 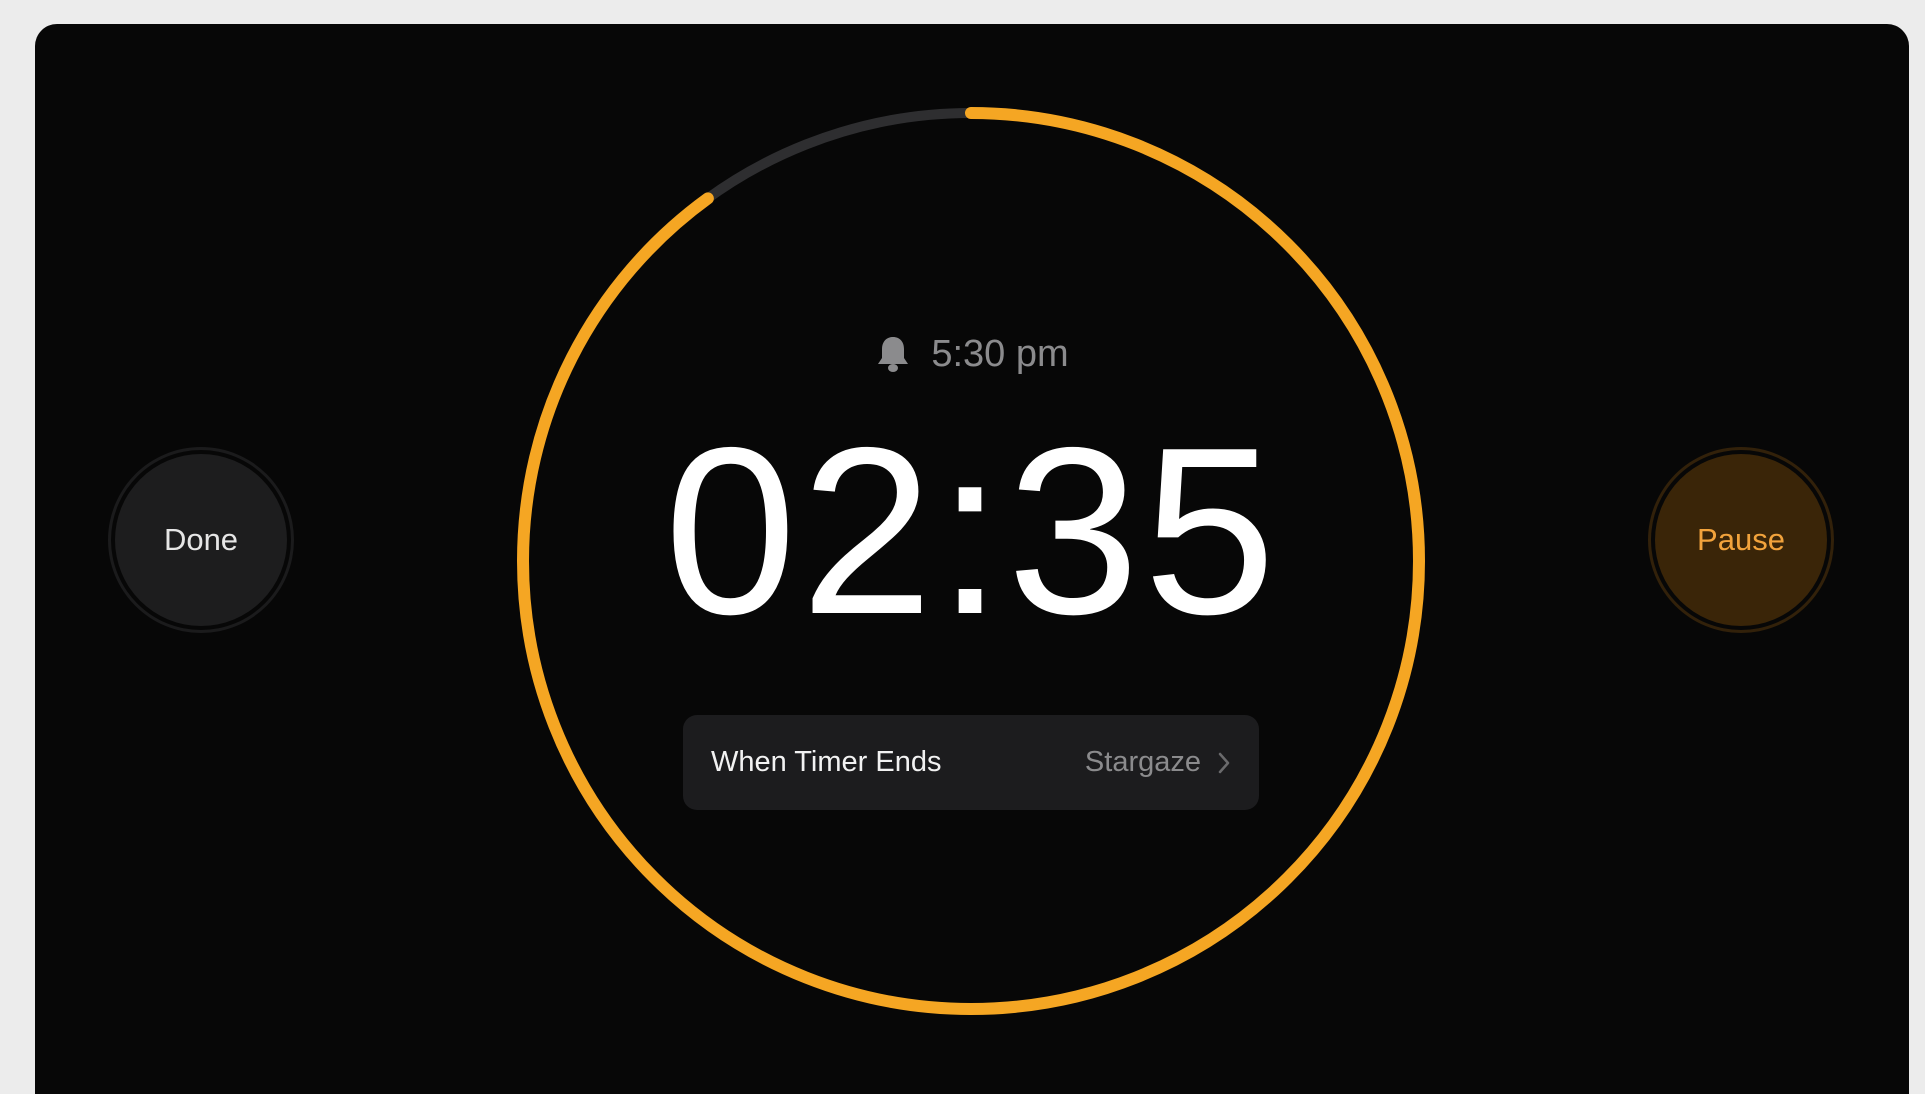 I want to click on alarm-time-text: 5:30 pm, so click(x=1000, y=353).